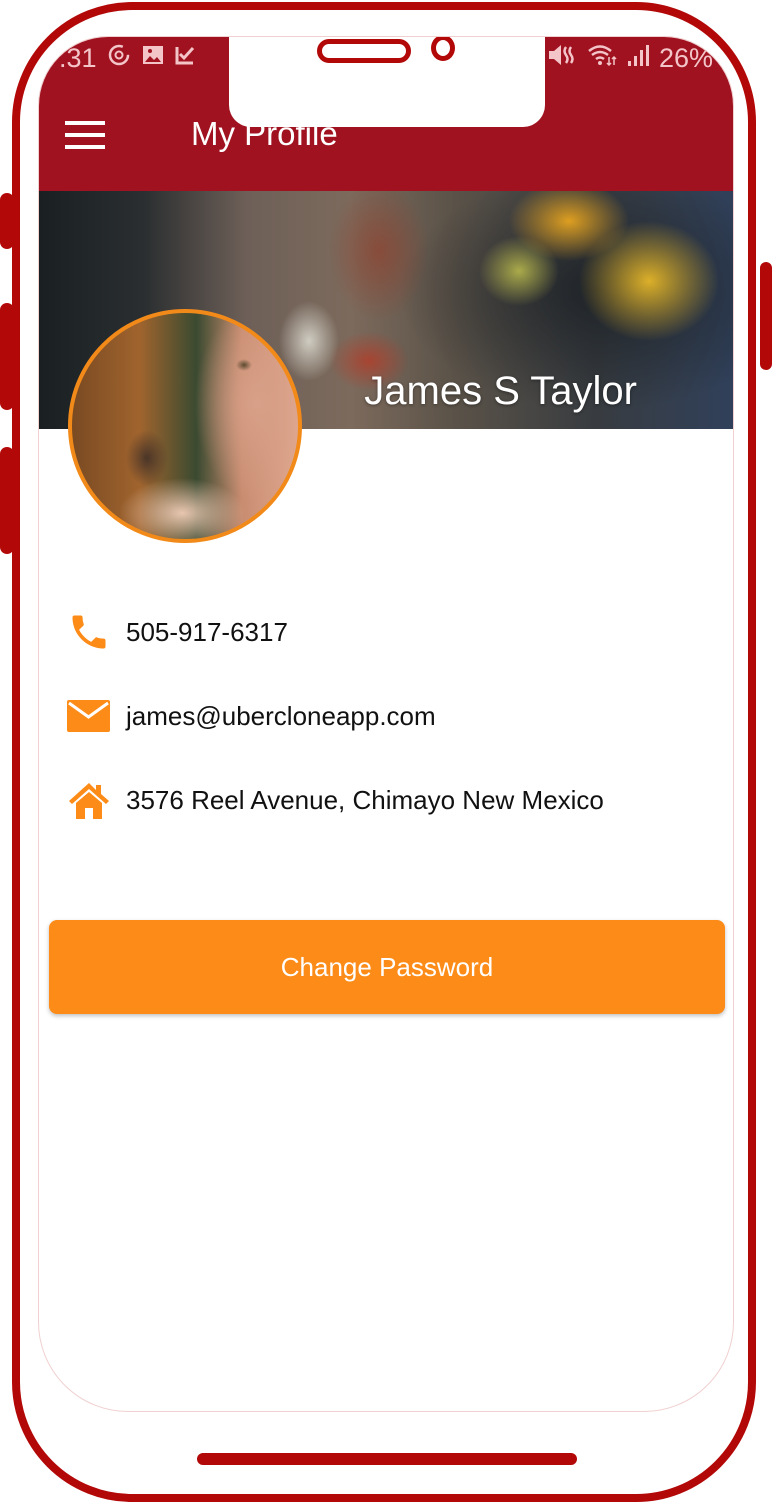 The height and width of the screenshot is (1507, 772). What do you see at coordinates (90, 632) in the screenshot?
I see `phone-icon` at bounding box center [90, 632].